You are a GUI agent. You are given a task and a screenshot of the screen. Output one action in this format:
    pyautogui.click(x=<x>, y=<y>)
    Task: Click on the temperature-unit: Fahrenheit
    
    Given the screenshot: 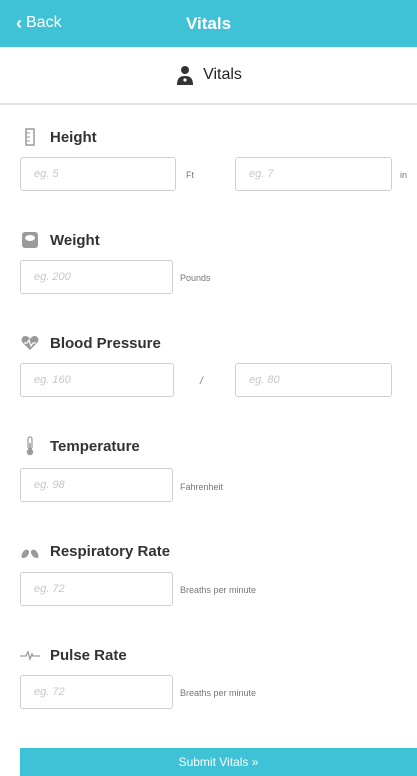 What is the action you would take?
    pyautogui.click(x=202, y=487)
    